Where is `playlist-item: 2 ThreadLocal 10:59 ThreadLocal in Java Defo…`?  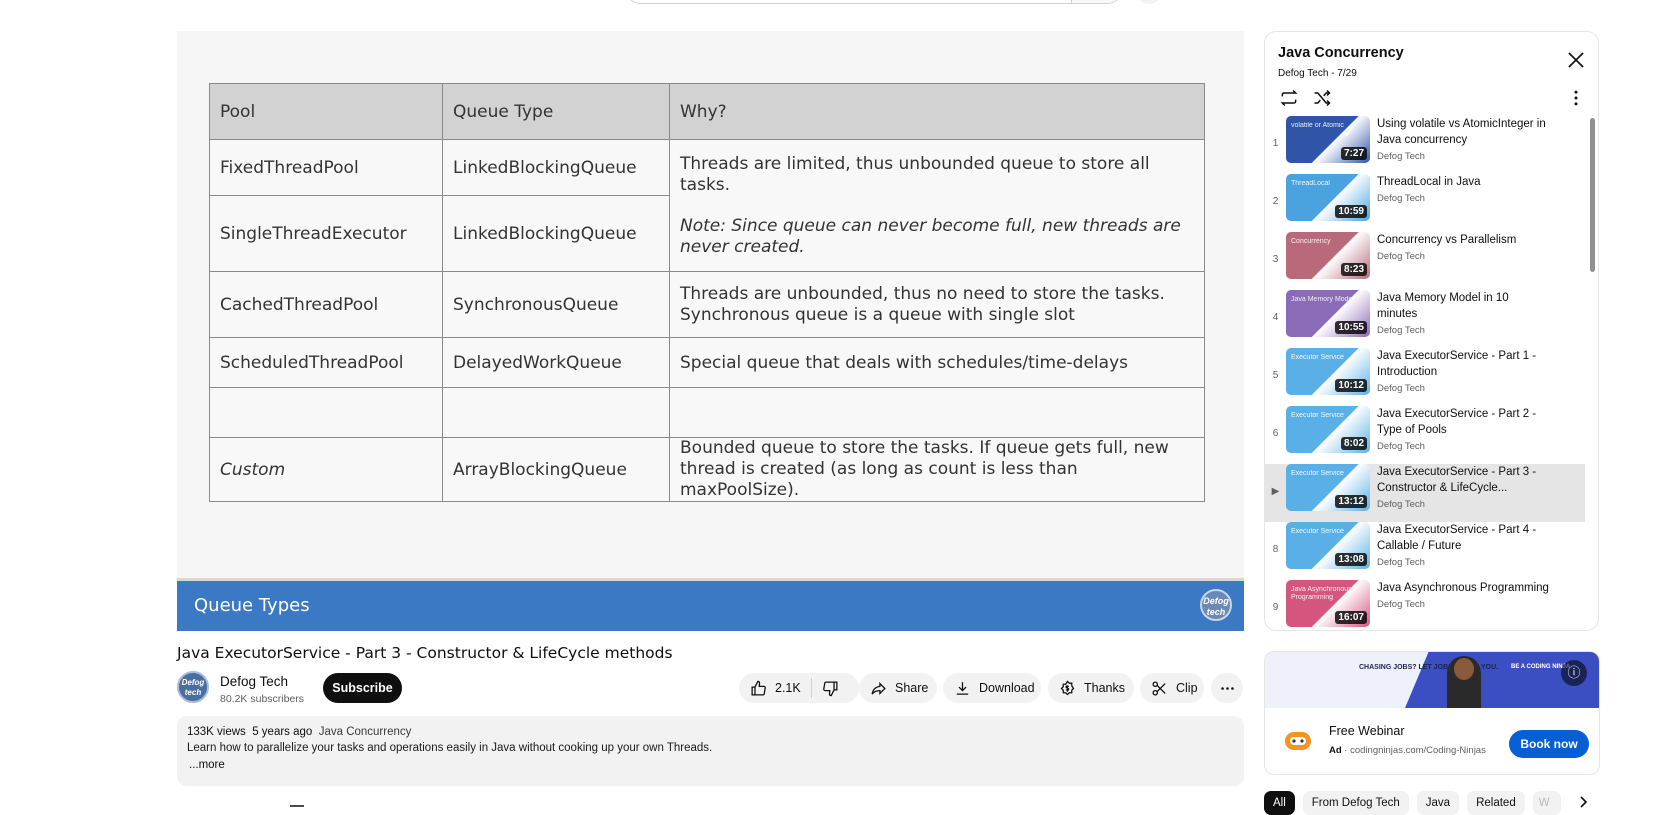
playlist-item: 2 ThreadLocal 10:59 ThreadLocal in Java Defo… is located at coordinates (1425, 203).